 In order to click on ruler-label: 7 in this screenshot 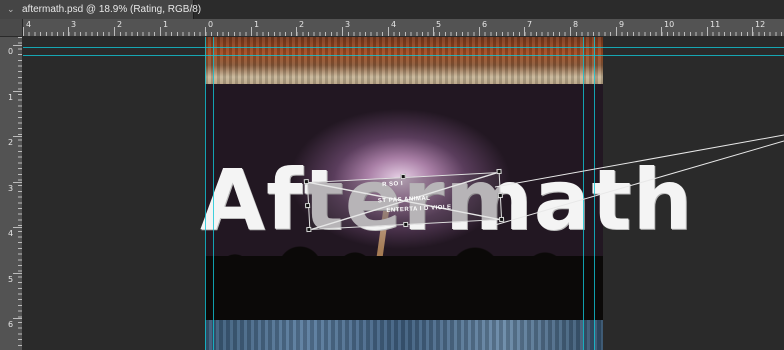, I will do `click(530, 24)`.